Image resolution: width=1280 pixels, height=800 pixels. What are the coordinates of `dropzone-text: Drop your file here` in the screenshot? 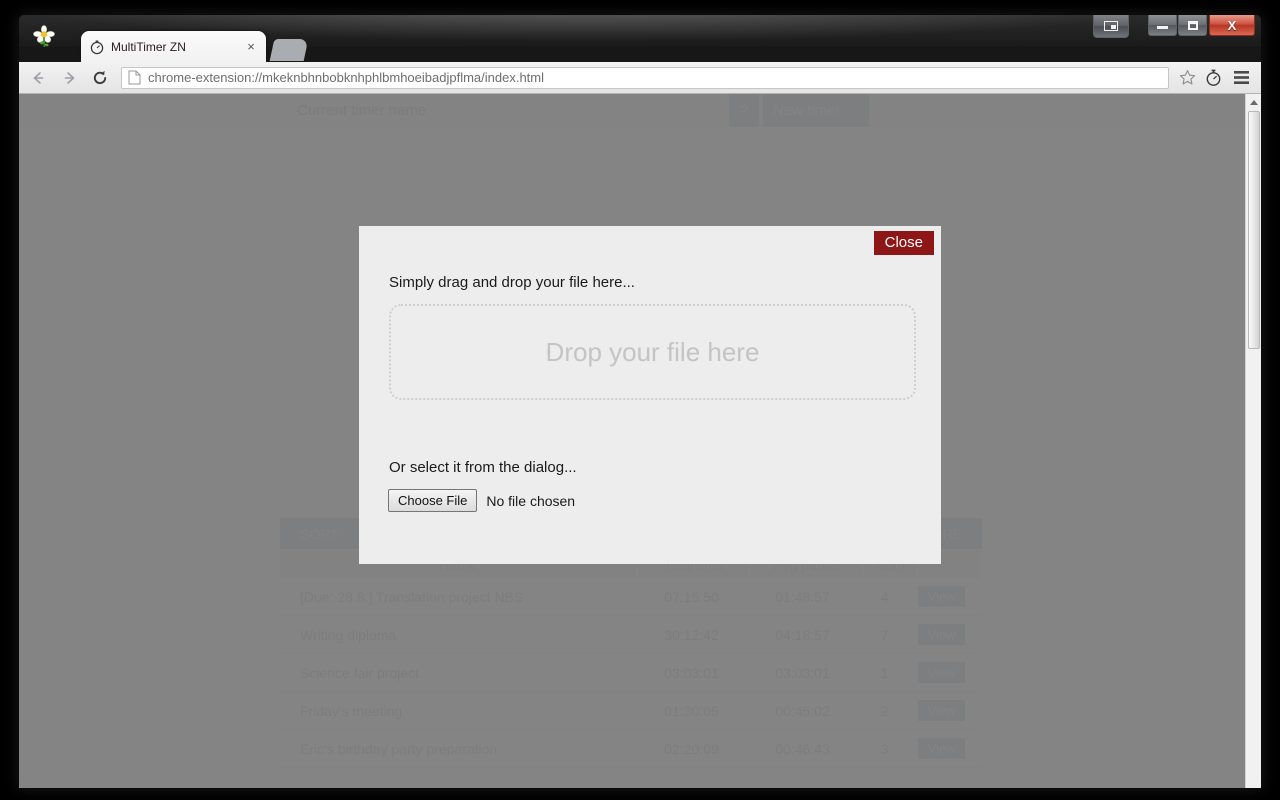 It's located at (652, 351).